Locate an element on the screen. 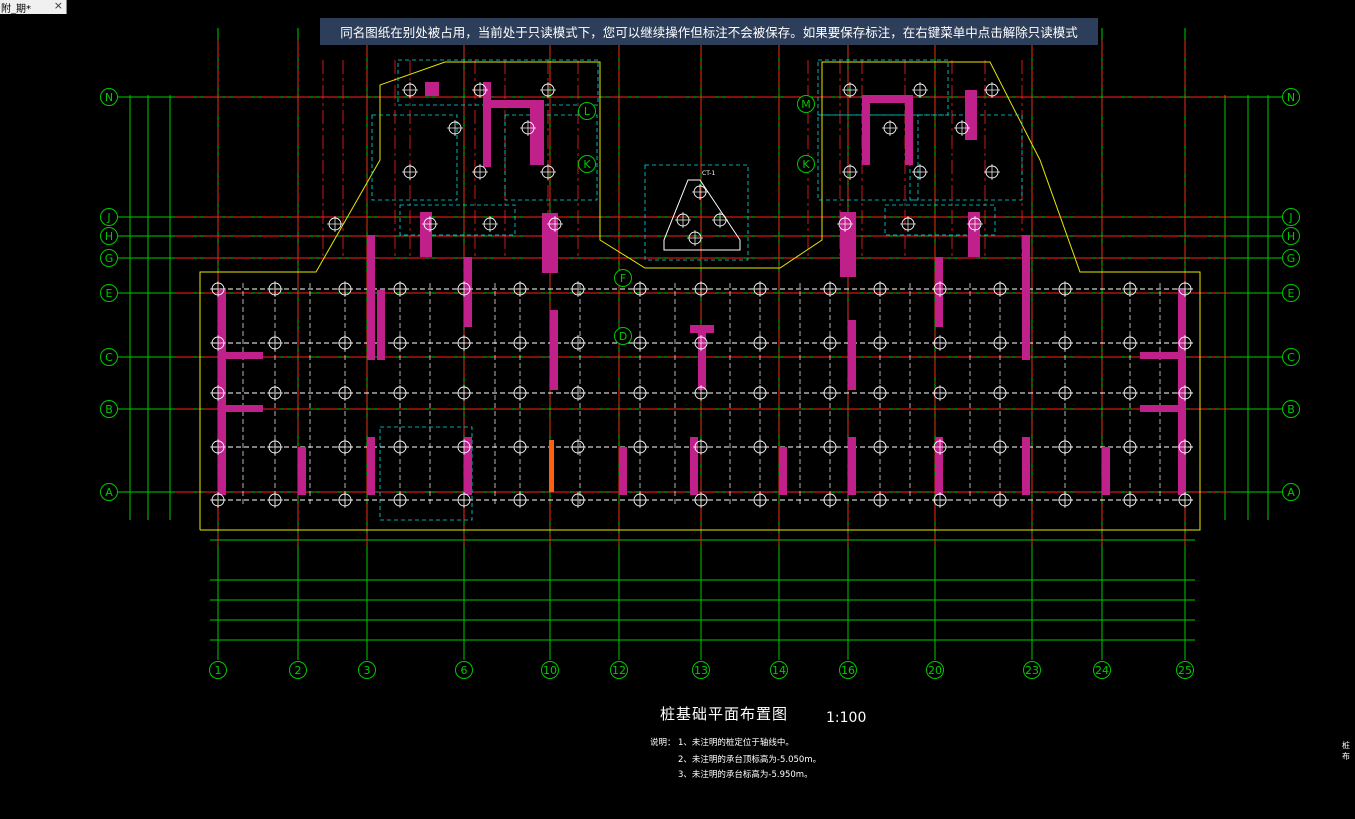 This screenshot has width=1355, height=819. column-axis: 12 is located at coordinates (619, 670).